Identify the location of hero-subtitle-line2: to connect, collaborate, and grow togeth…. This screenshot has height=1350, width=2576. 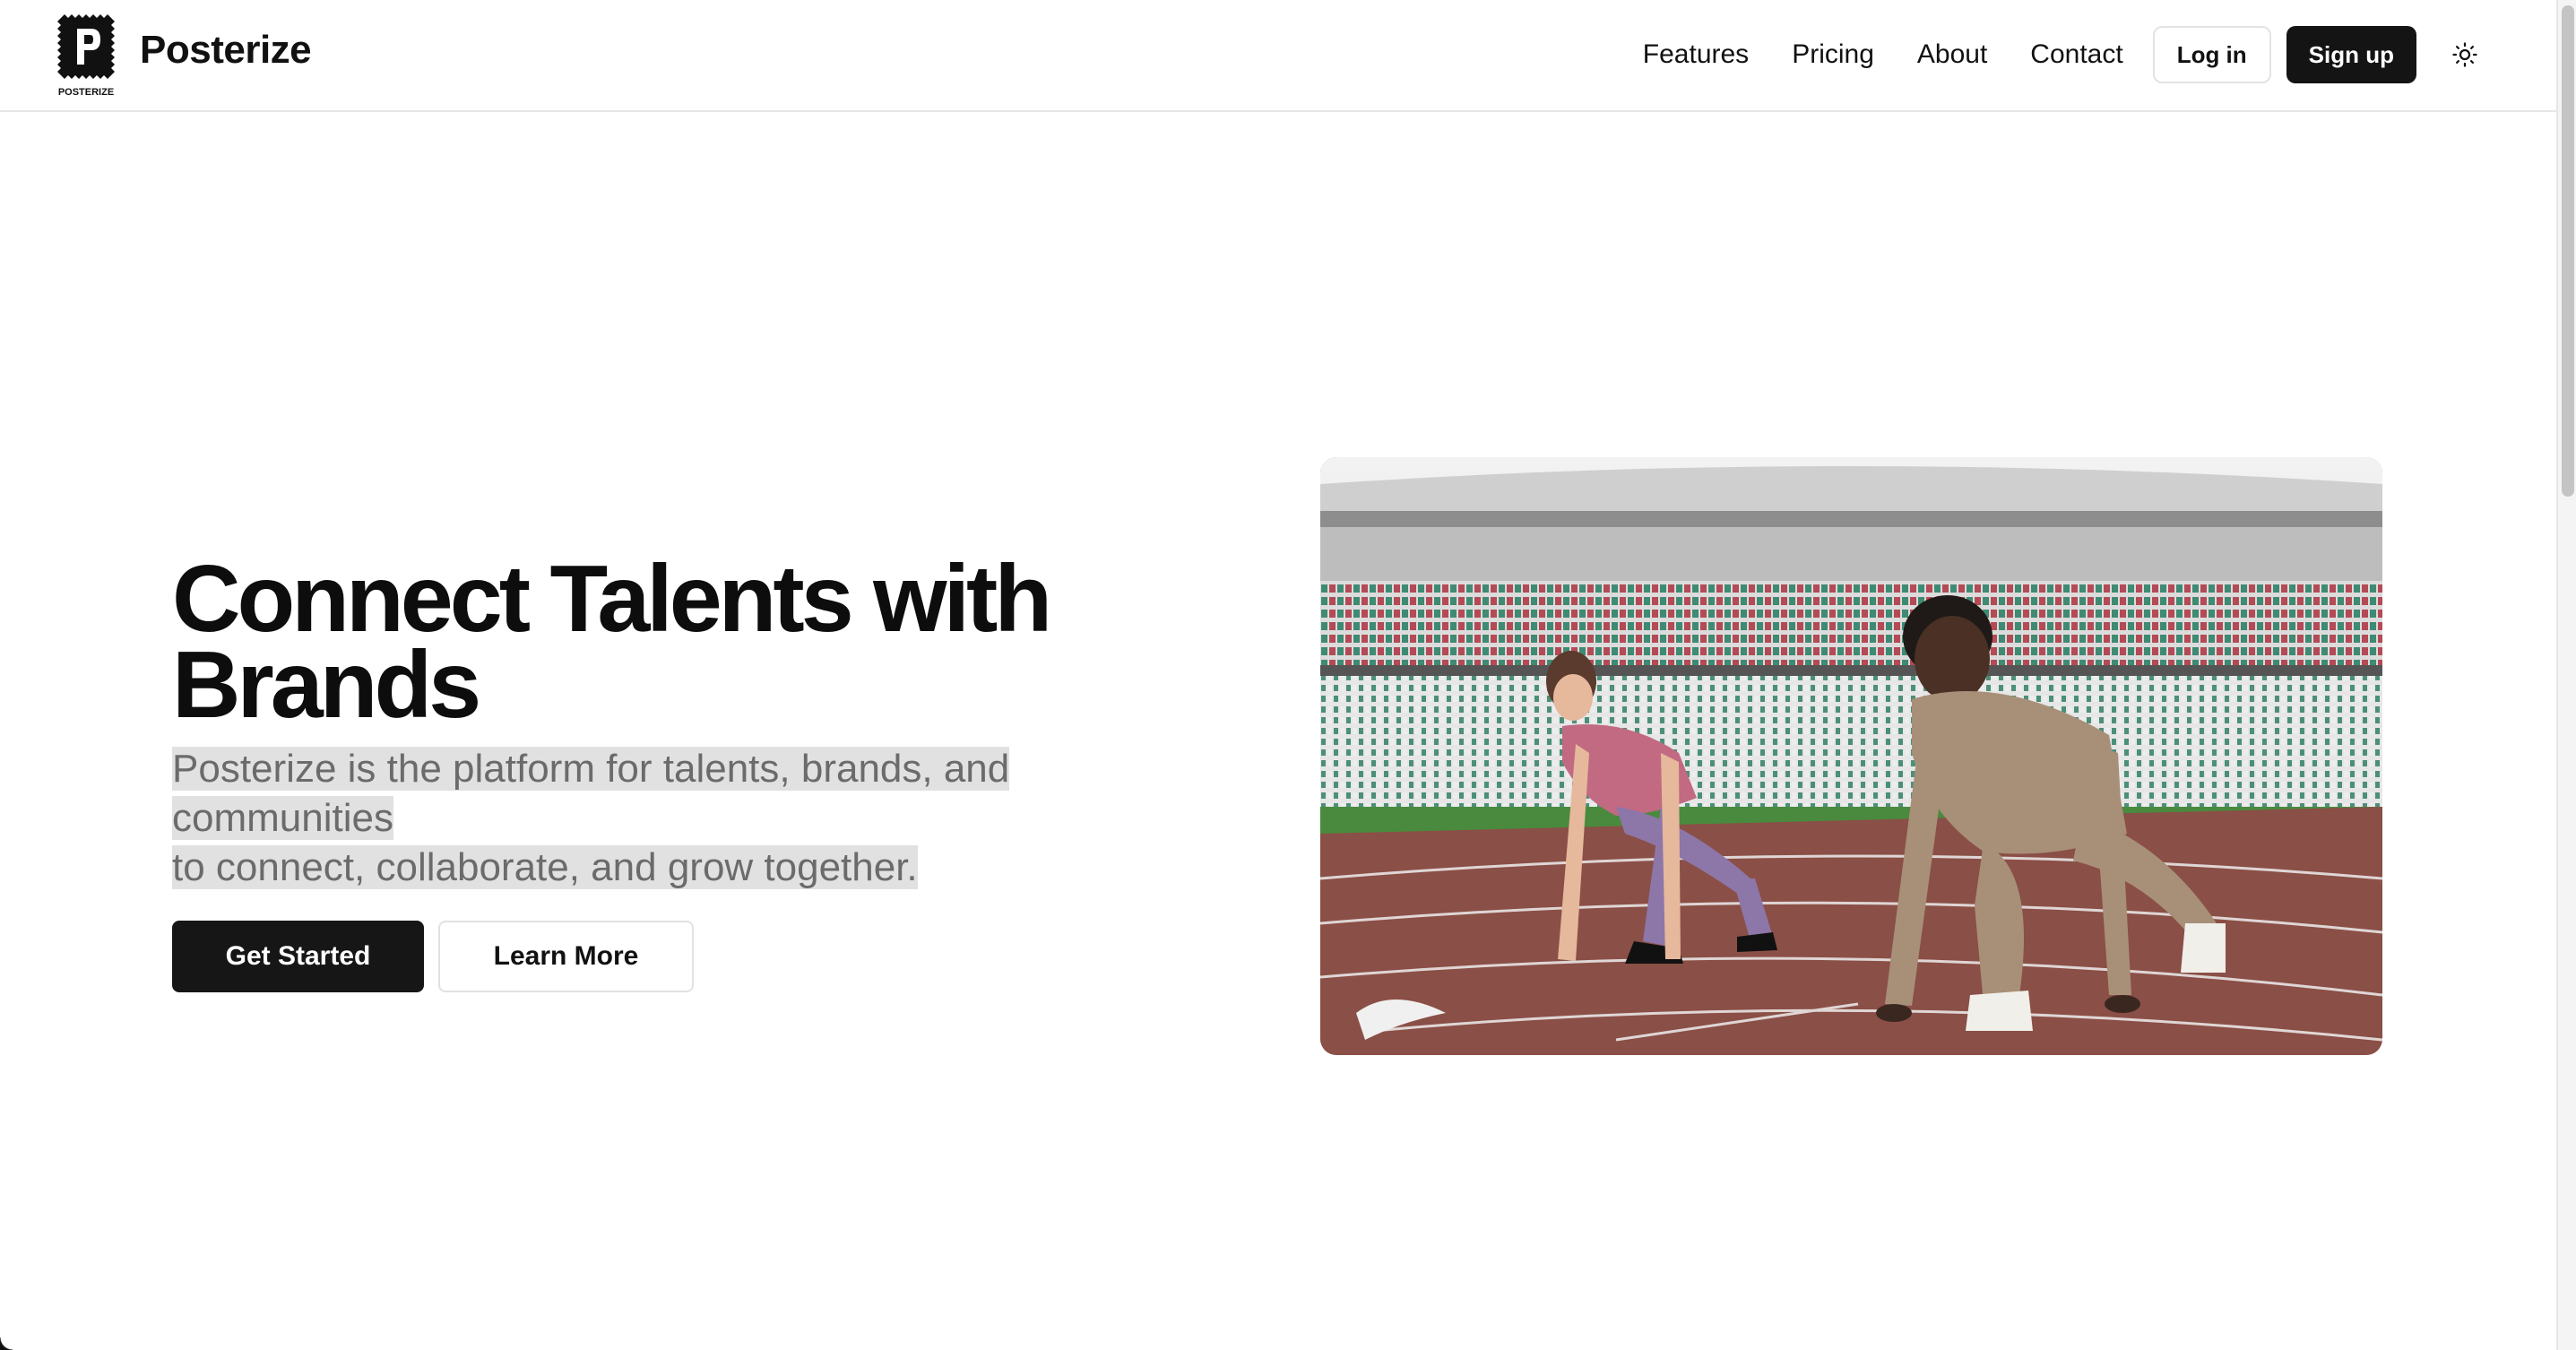
(545, 867).